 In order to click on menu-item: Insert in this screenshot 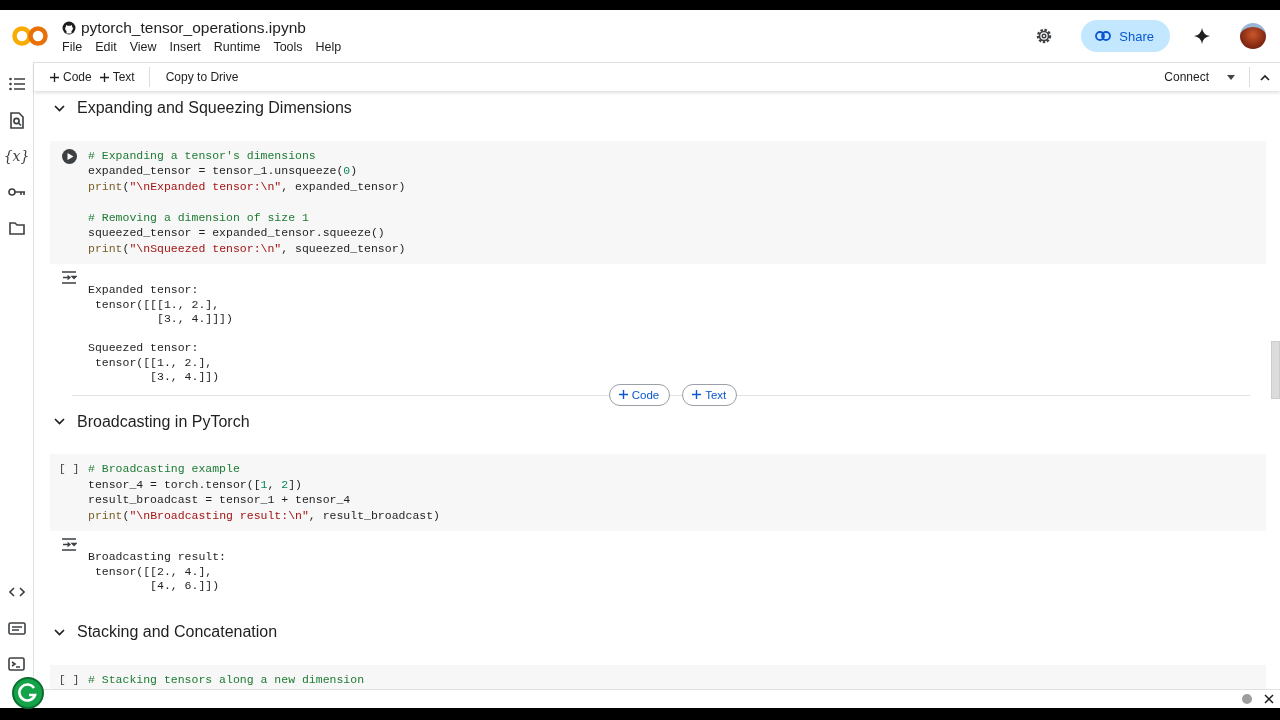, I will do `click(185, 46)`.